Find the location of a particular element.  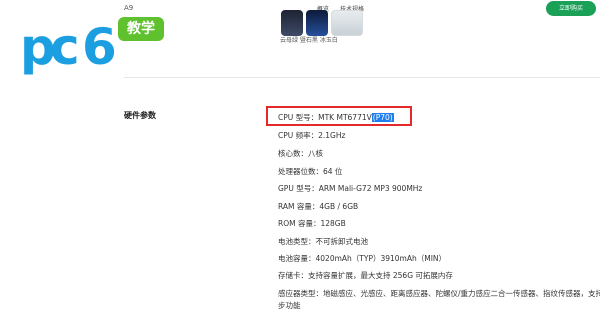

spec-memory-card: 存储卡：支持容量扩展，最大支持 256G 可拓展内存 is located at coordinates (365, 275).